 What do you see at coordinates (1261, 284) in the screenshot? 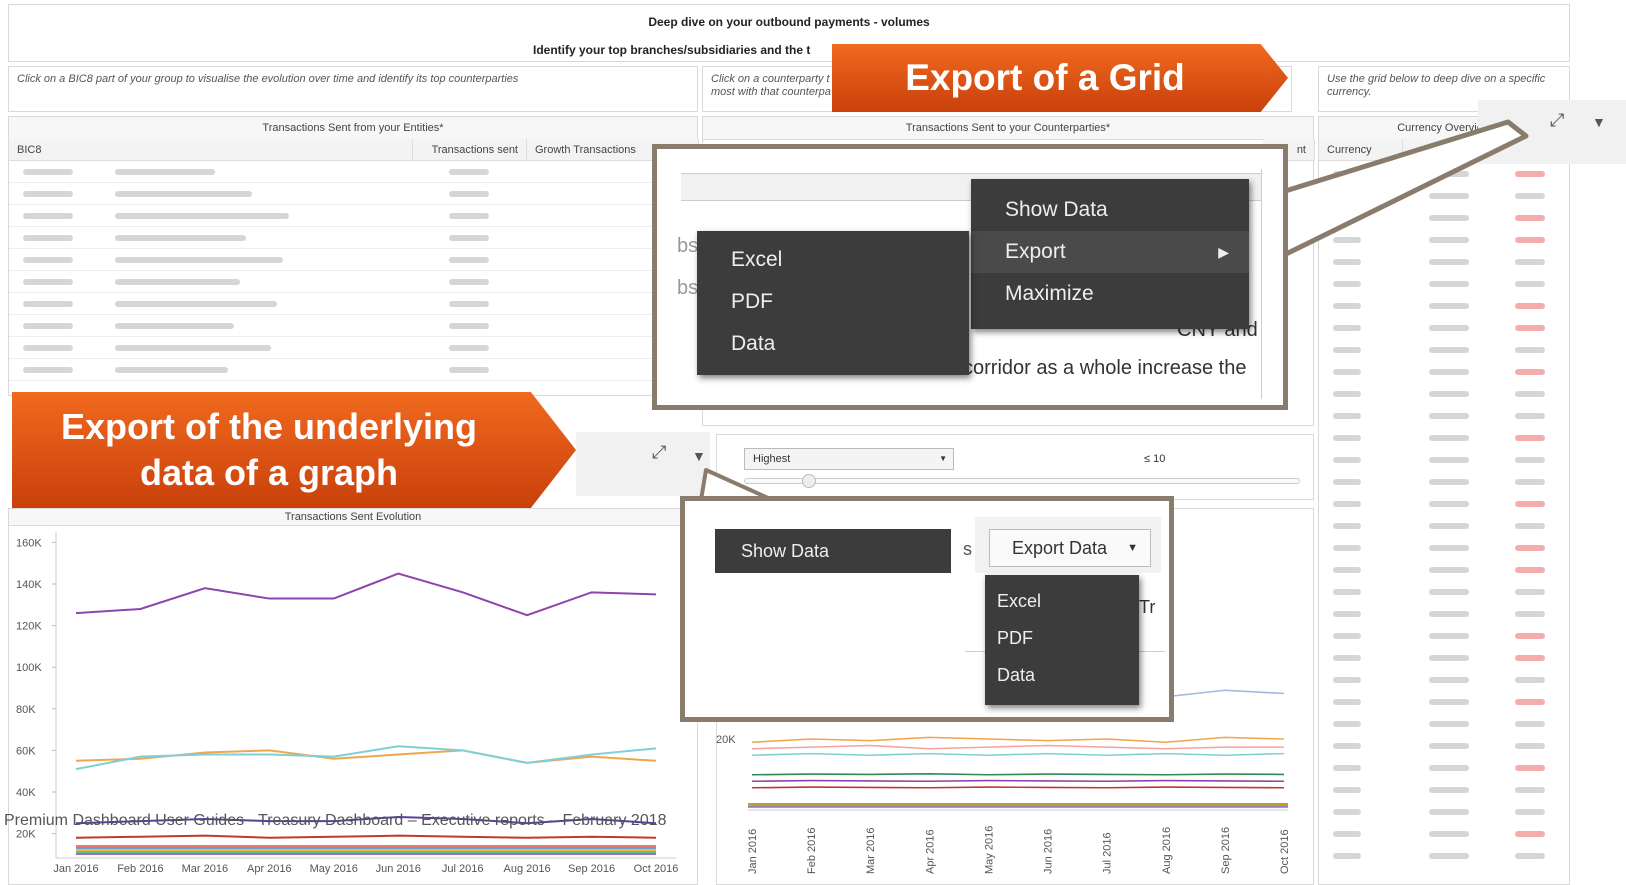
I see `zoom-grid-right-border` at bounding box center [1261, 284].